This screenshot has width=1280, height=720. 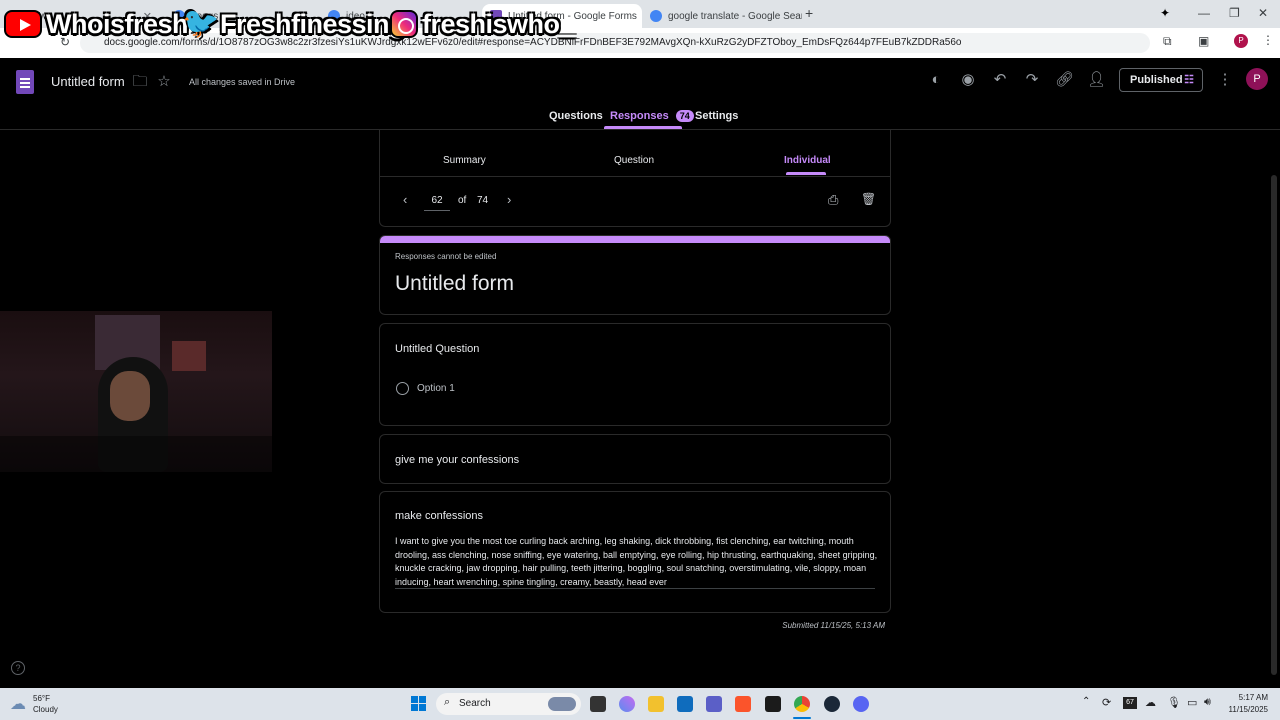 I want to click on search-highlight-icon, so click(x=562, y=704).